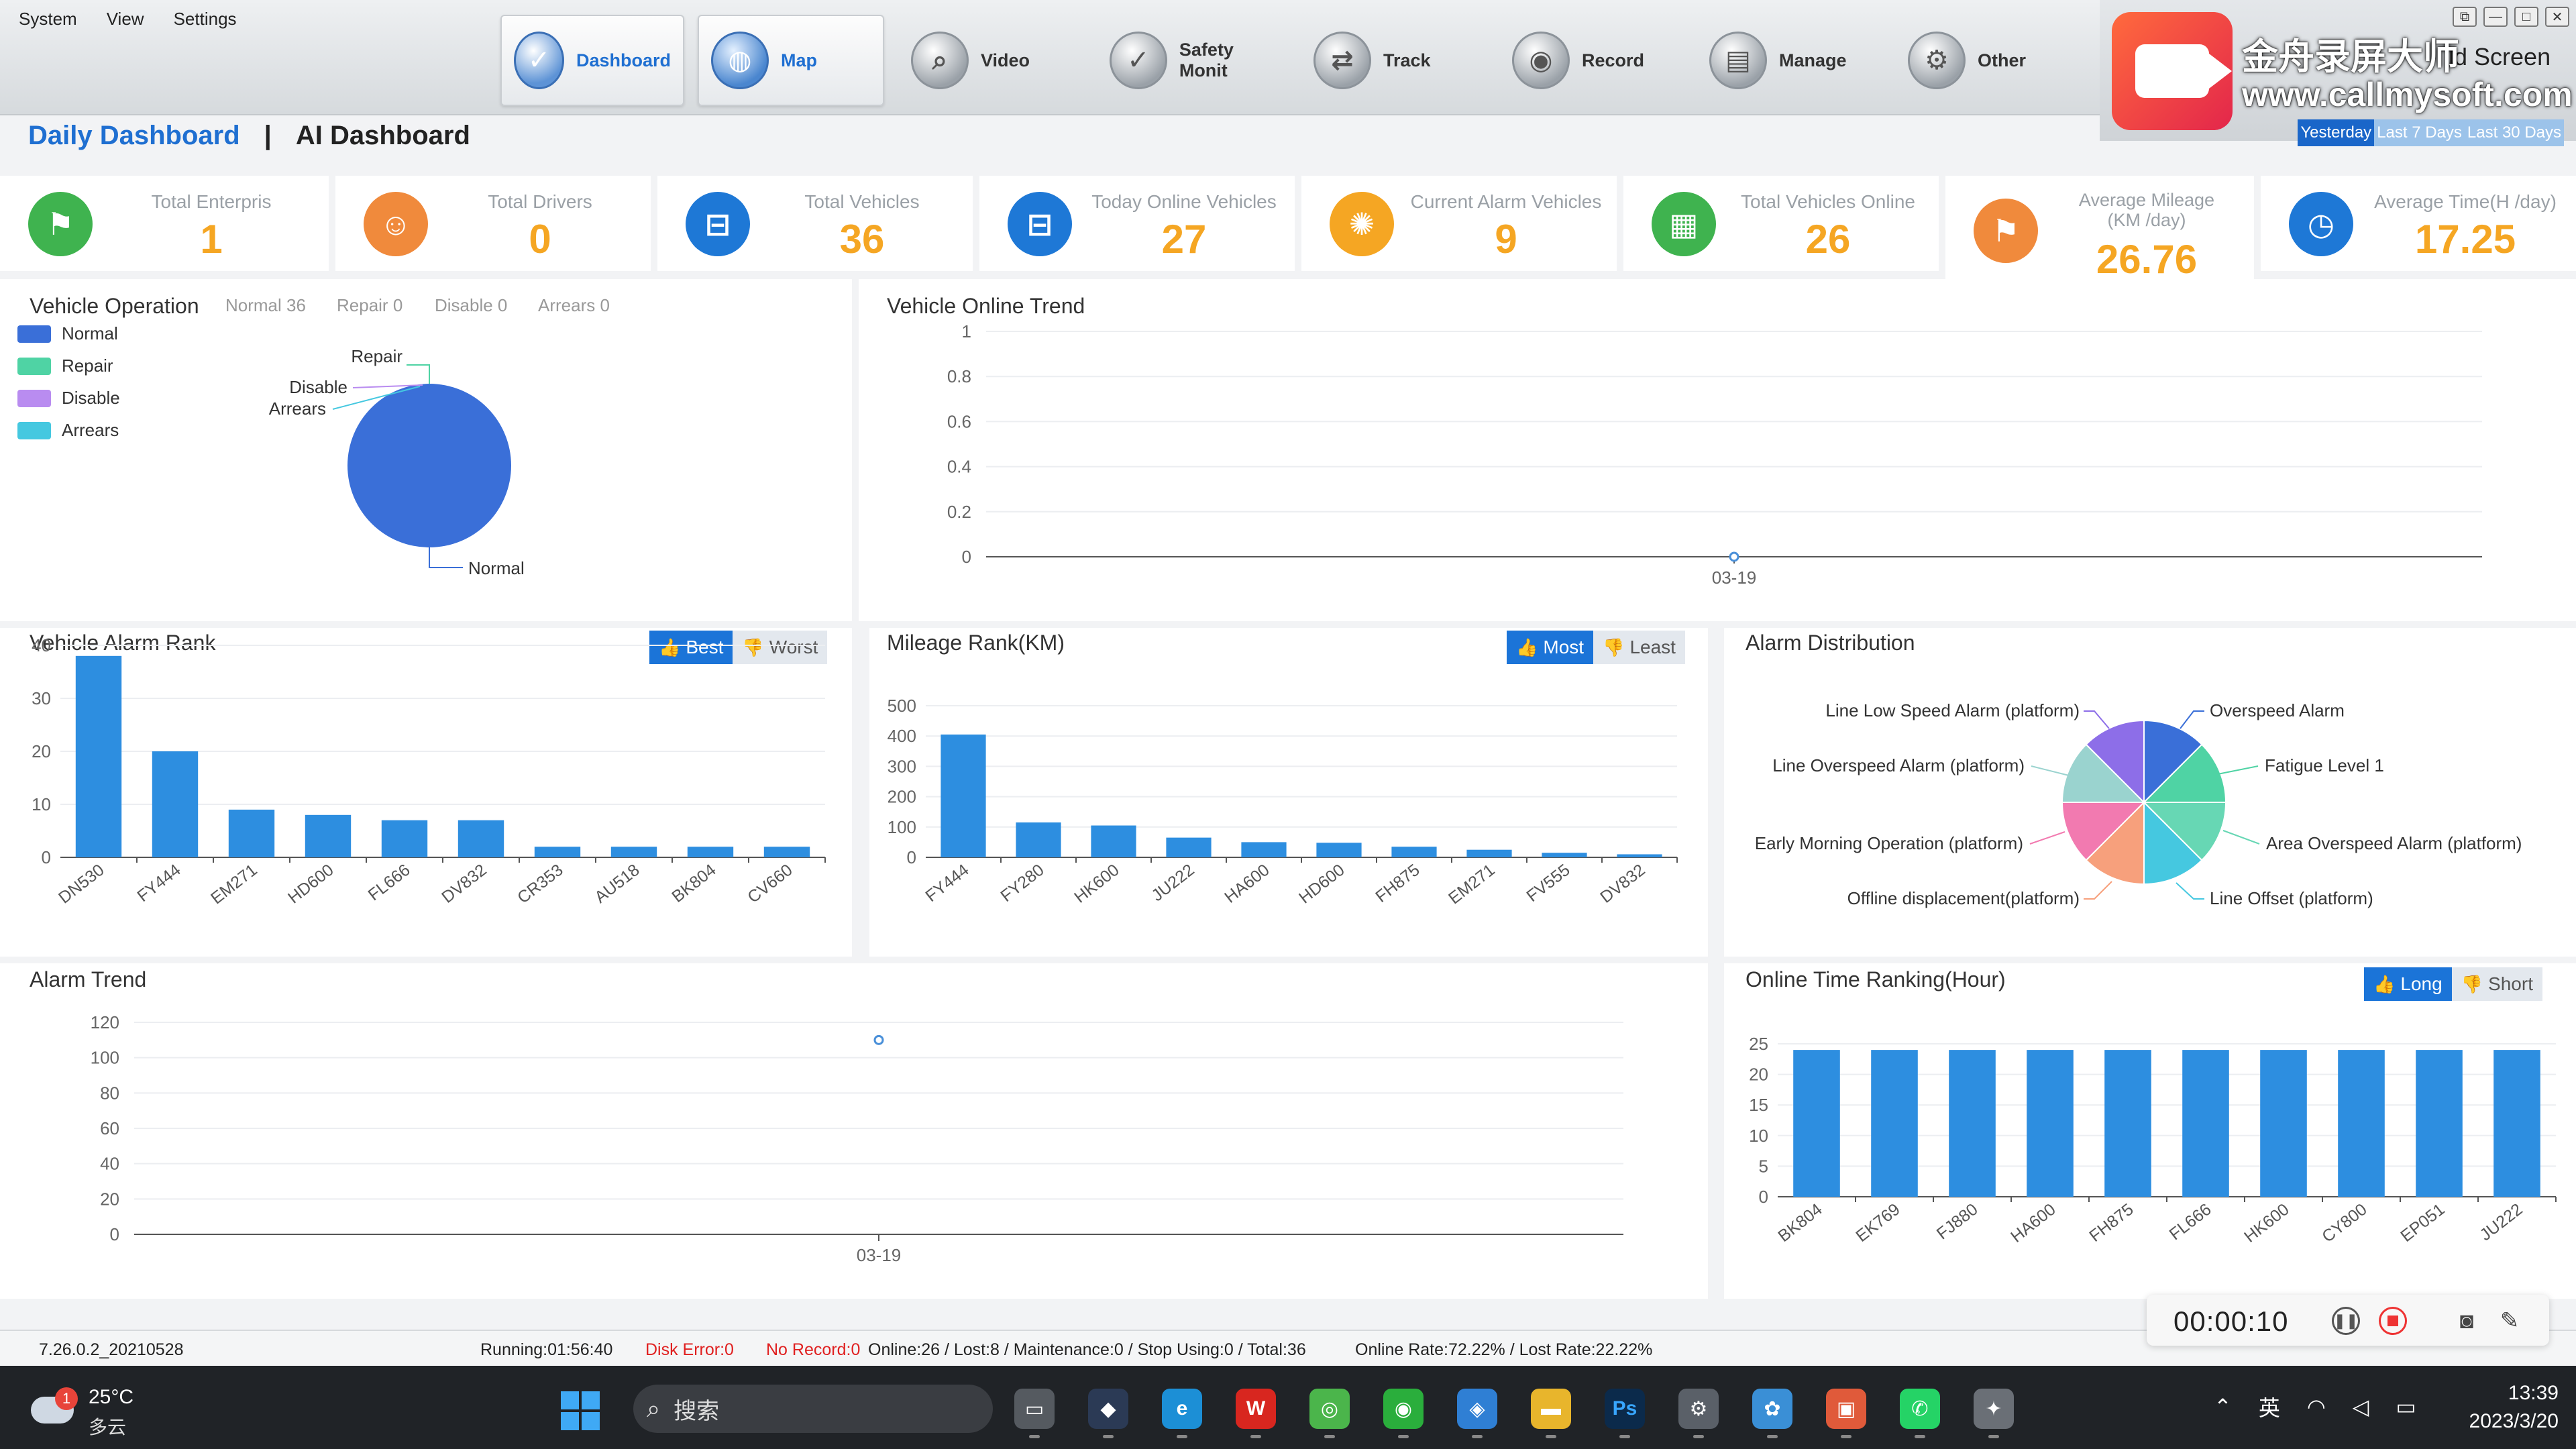 This screenshot has height=1449, width=2576. What do you see at coordinates (1182, 1413) in the screenshot?
I see `edge-icon: e` at bounding box center [1182, 1413].